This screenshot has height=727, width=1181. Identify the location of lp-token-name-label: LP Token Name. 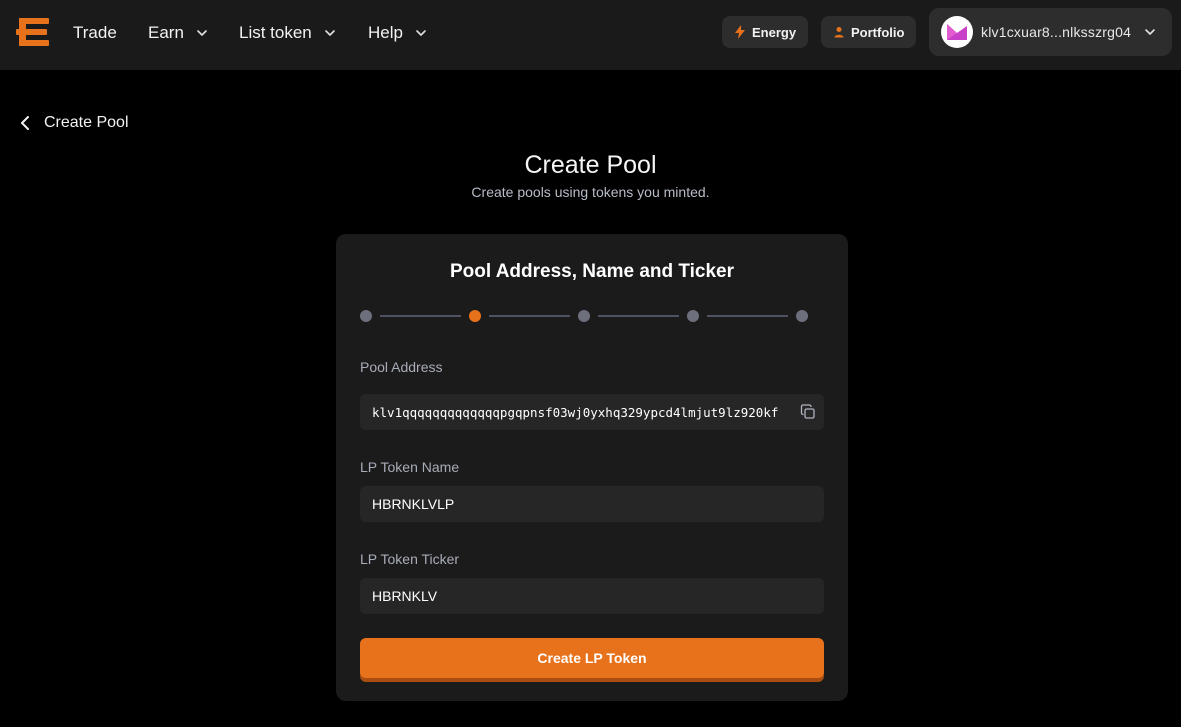
(410, 467).